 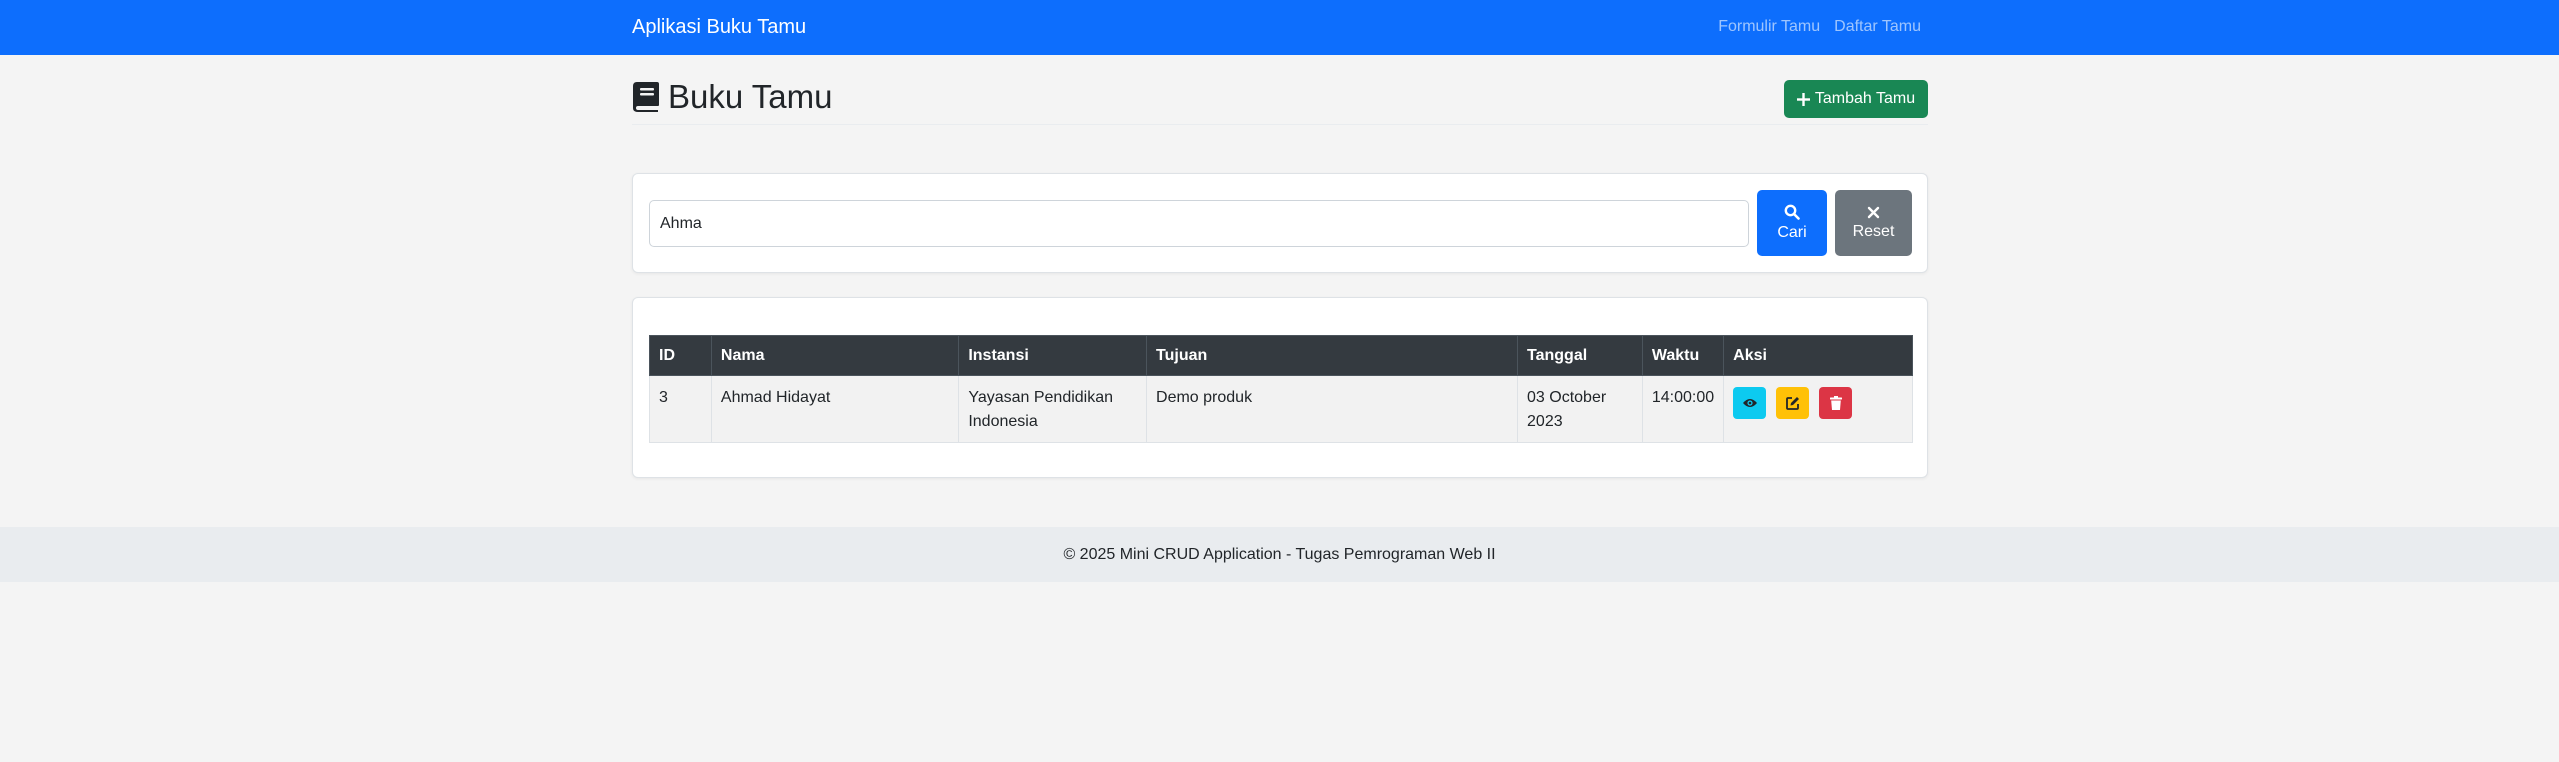 I want to click on cell-id: 3, so click(x=680, y=409).